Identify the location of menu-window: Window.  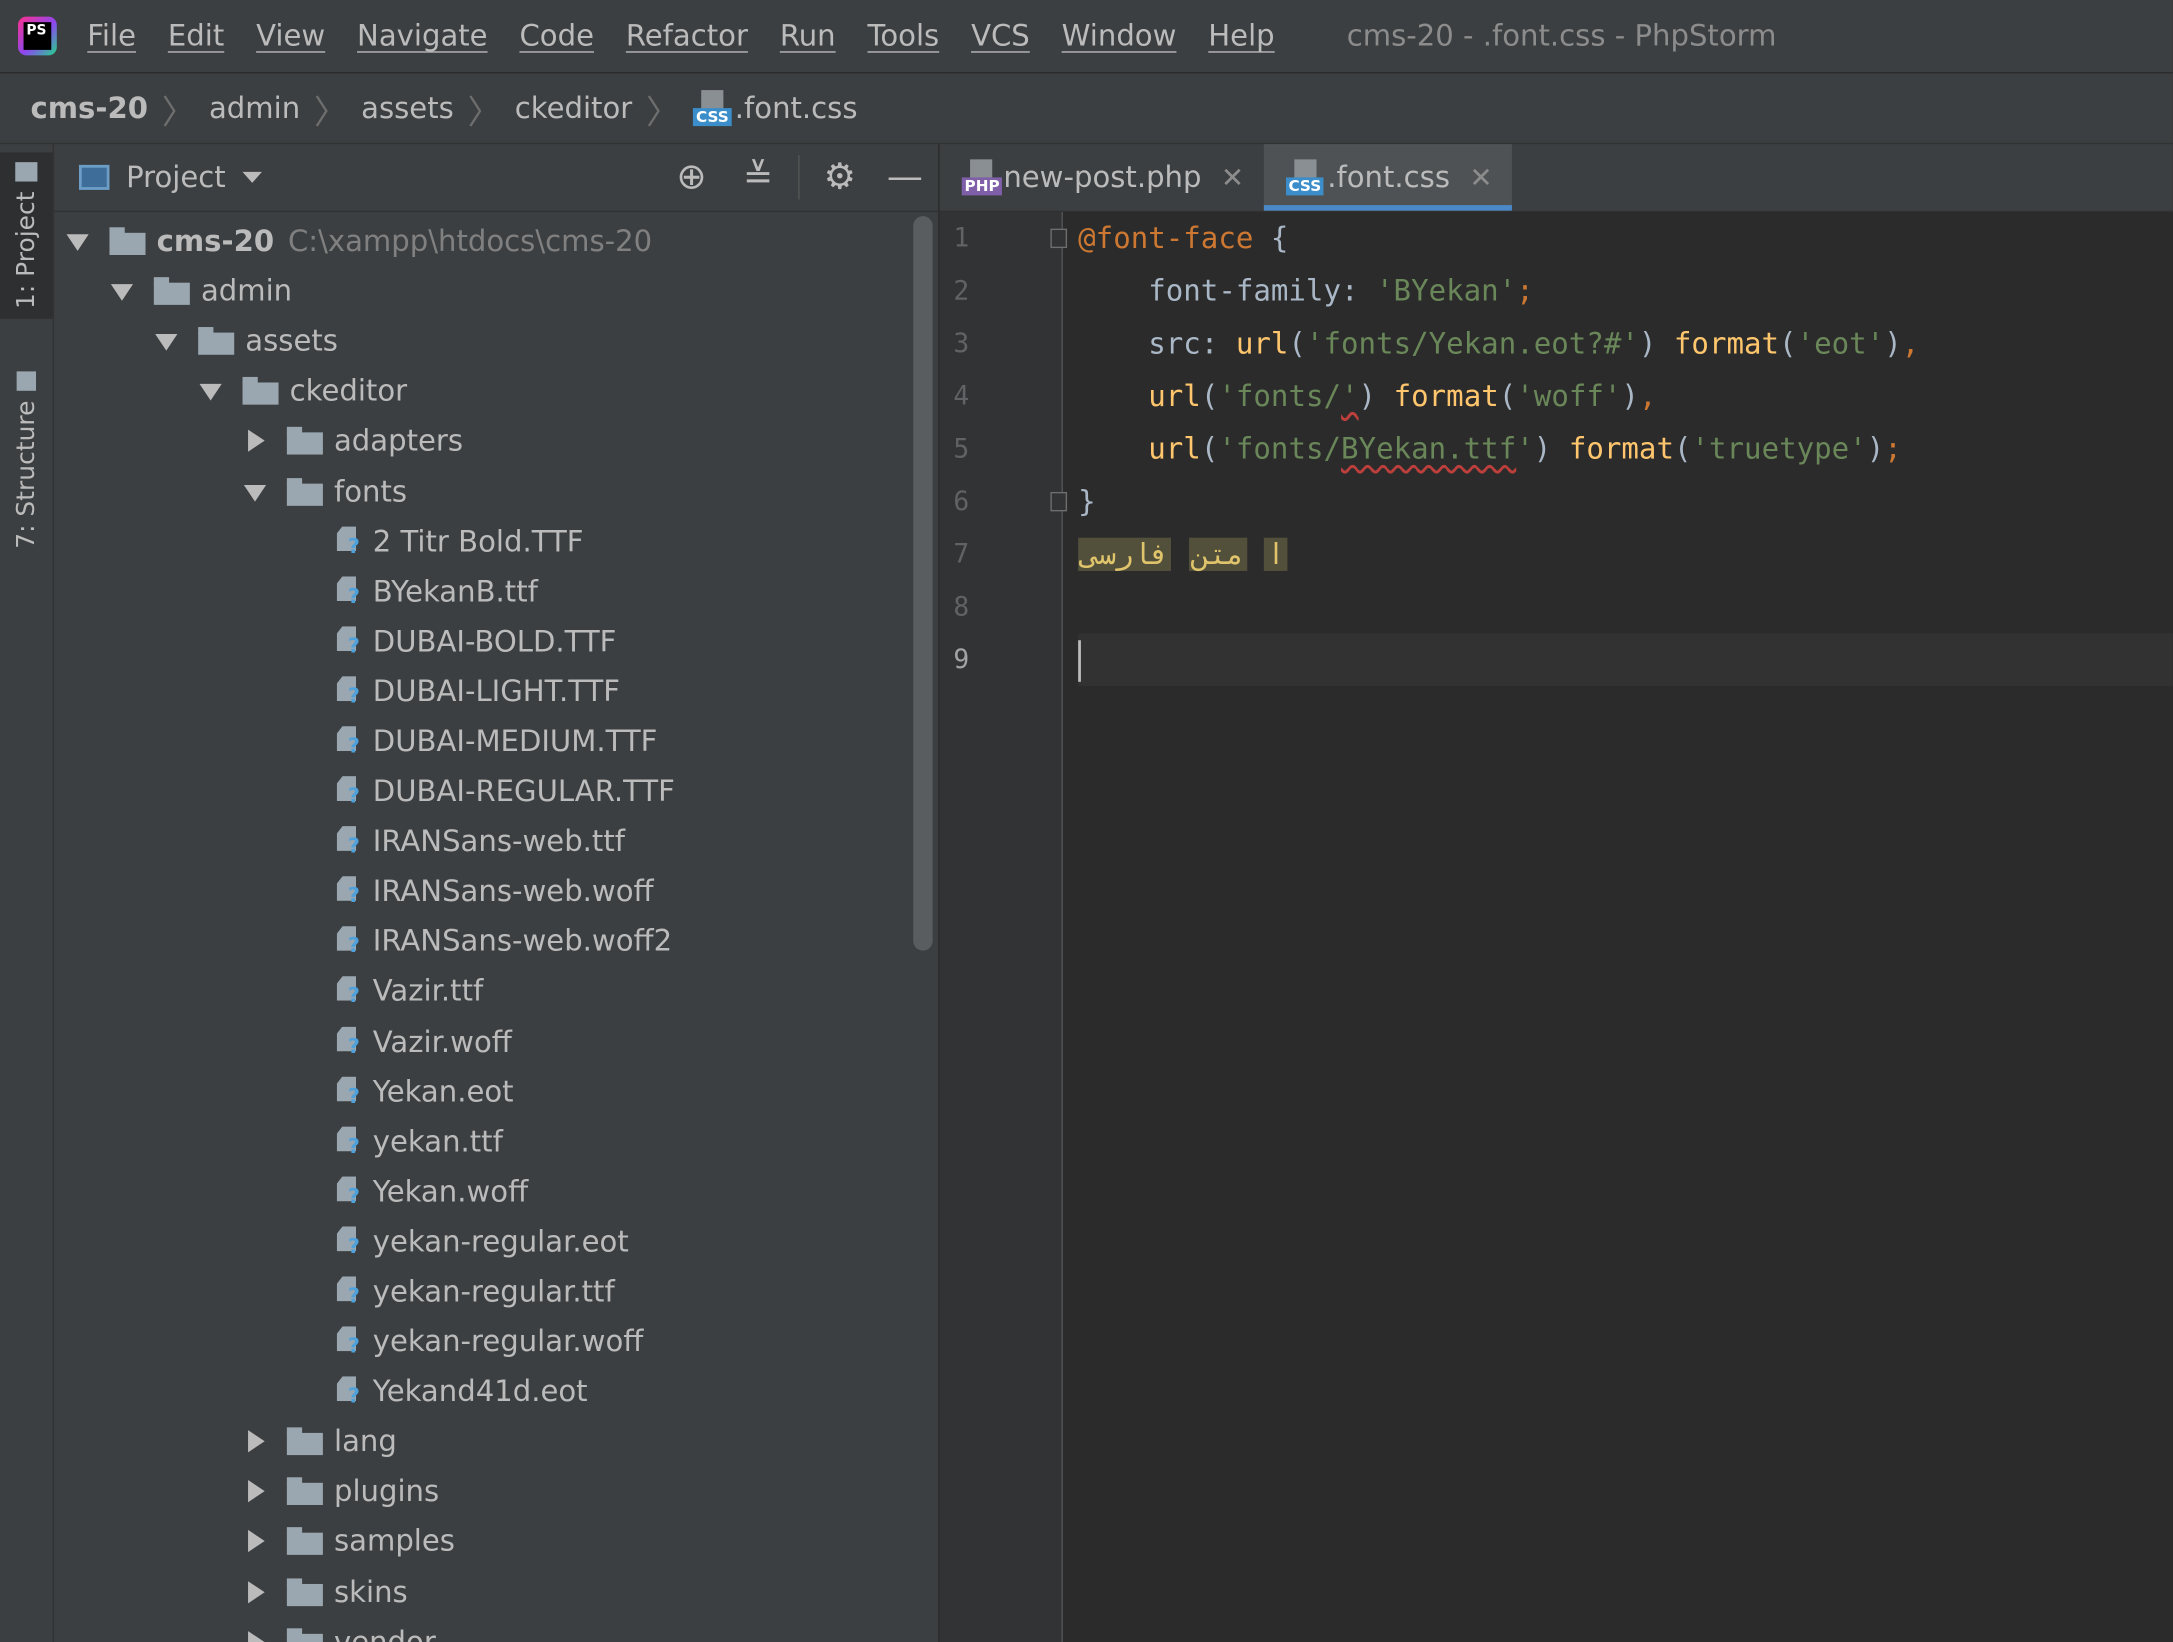
(1119, 35).